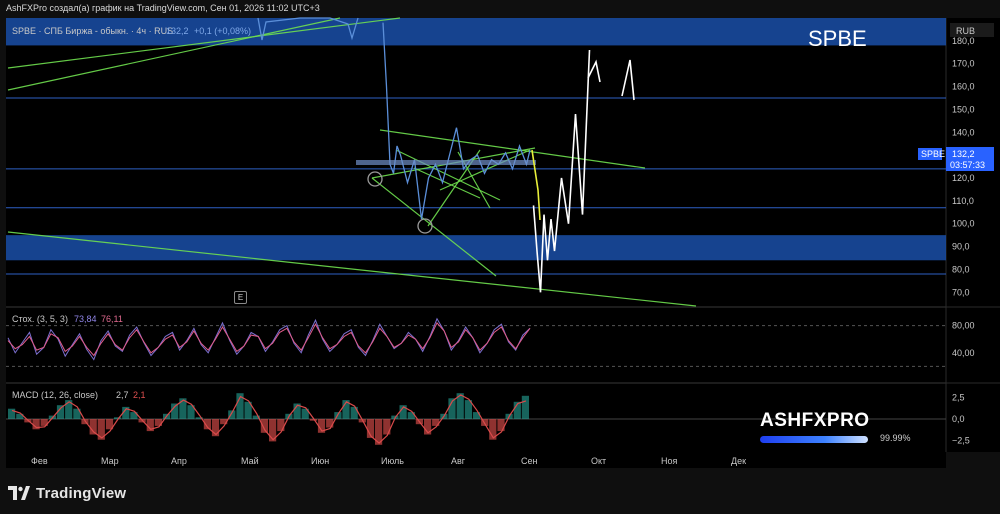 The image size is (1000, 514). I want to click on signal-value: 2,1, so click(139, 395).